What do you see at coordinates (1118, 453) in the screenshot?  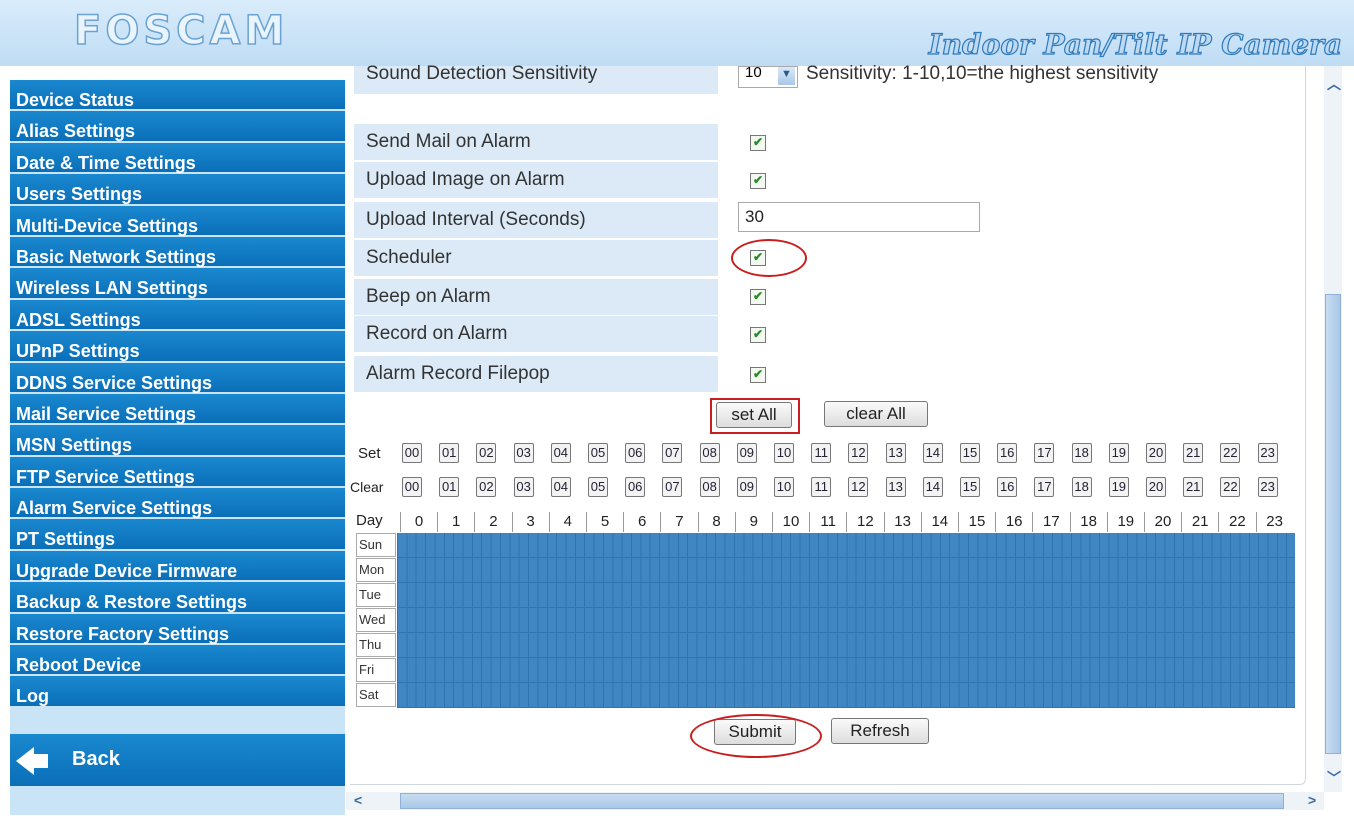 I see `set-hour-button: 19` at bounding box center [1118, 453].